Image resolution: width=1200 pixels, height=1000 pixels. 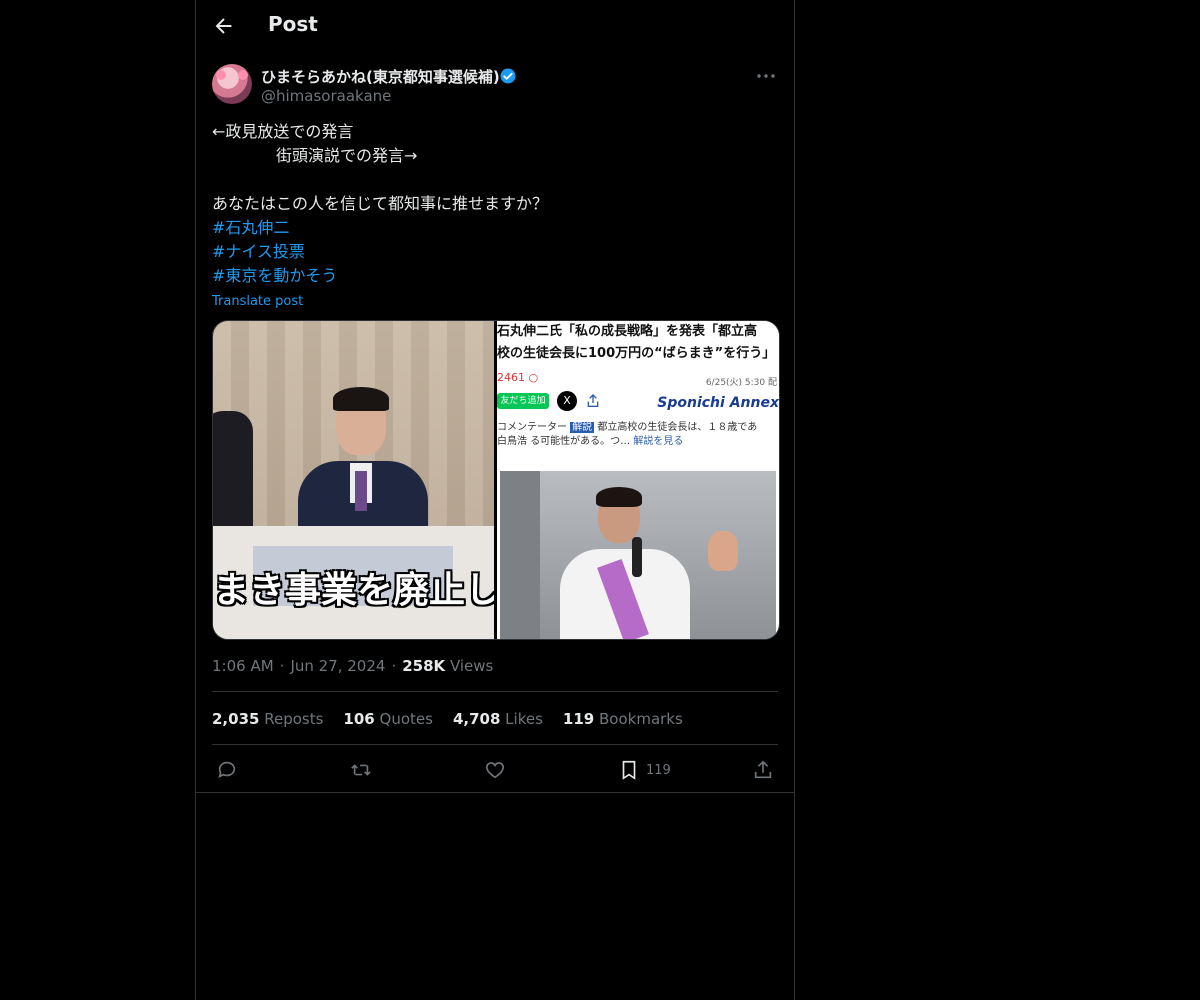 I want to click on author-display-name: ひまそらあかね(東京都知事選候補), so click(x=380, y=76).